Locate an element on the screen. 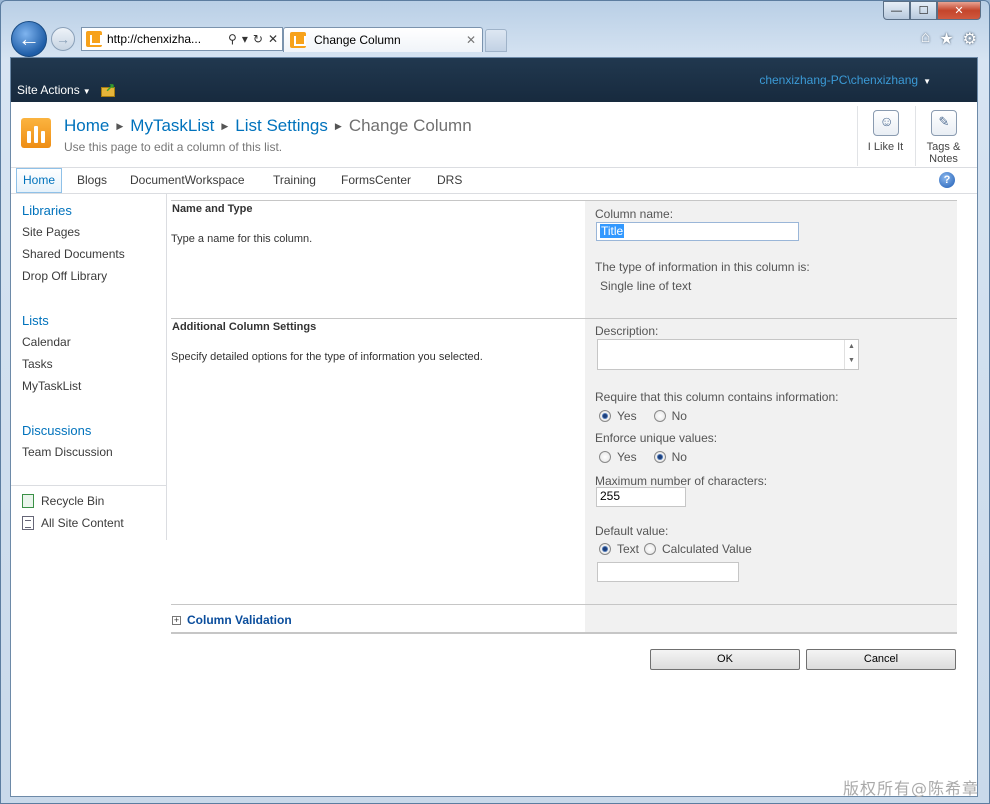  tab-drs: DRS is located at coordinates (449, 180).